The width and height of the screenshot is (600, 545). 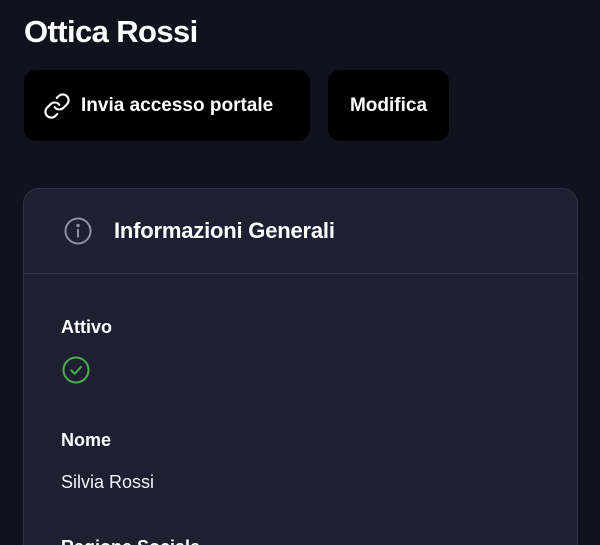 I want to click on send-portal-access-label: Invia accesso portale, so click(x=177, y=105).